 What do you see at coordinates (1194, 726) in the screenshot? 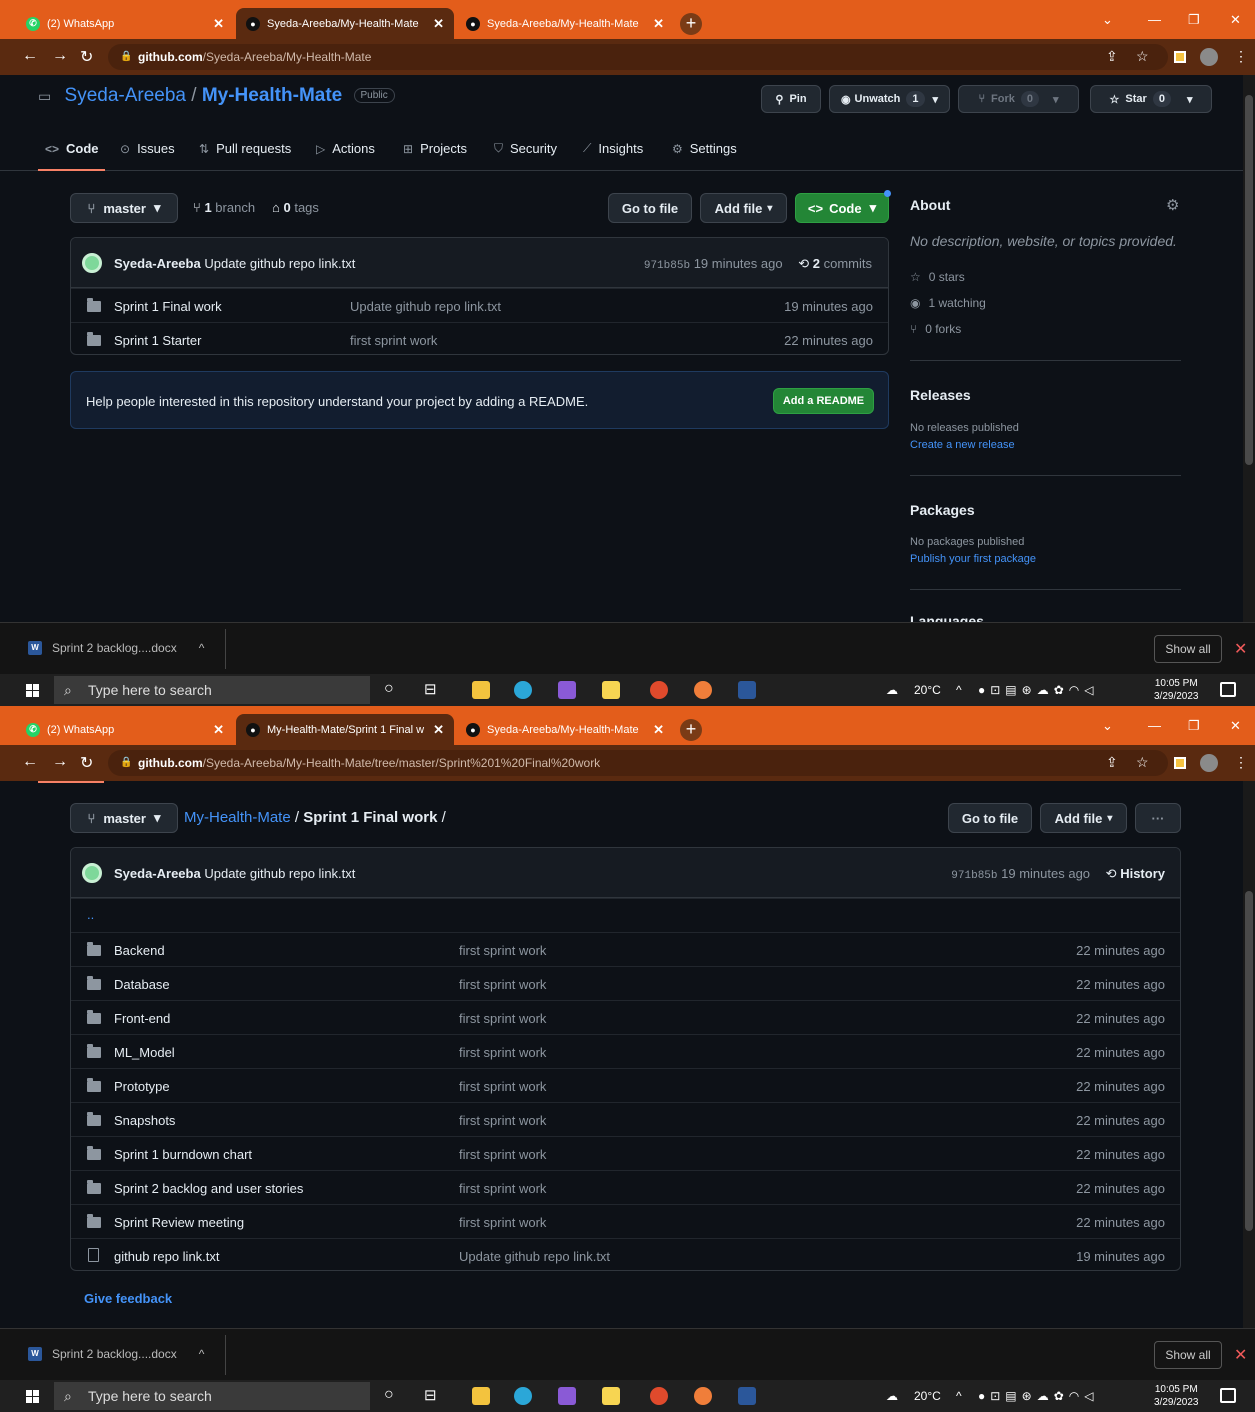
I see `restore-button: ❐` at bounding box center [1194, 726].